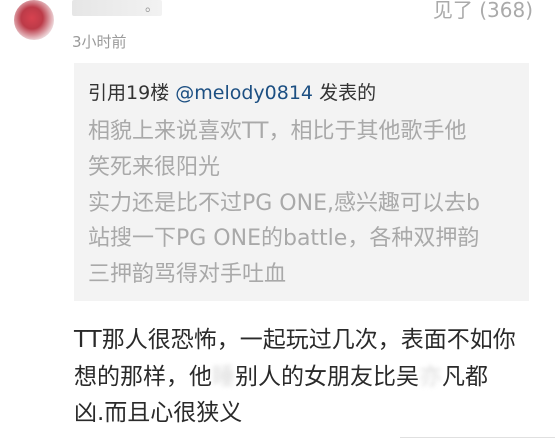 The height and width of the screenshot is (440, 555). What do you see at coordinates (430, 377) in the screenshot?
I see `redacted-text: 亦` at bounding box center [430, 377].